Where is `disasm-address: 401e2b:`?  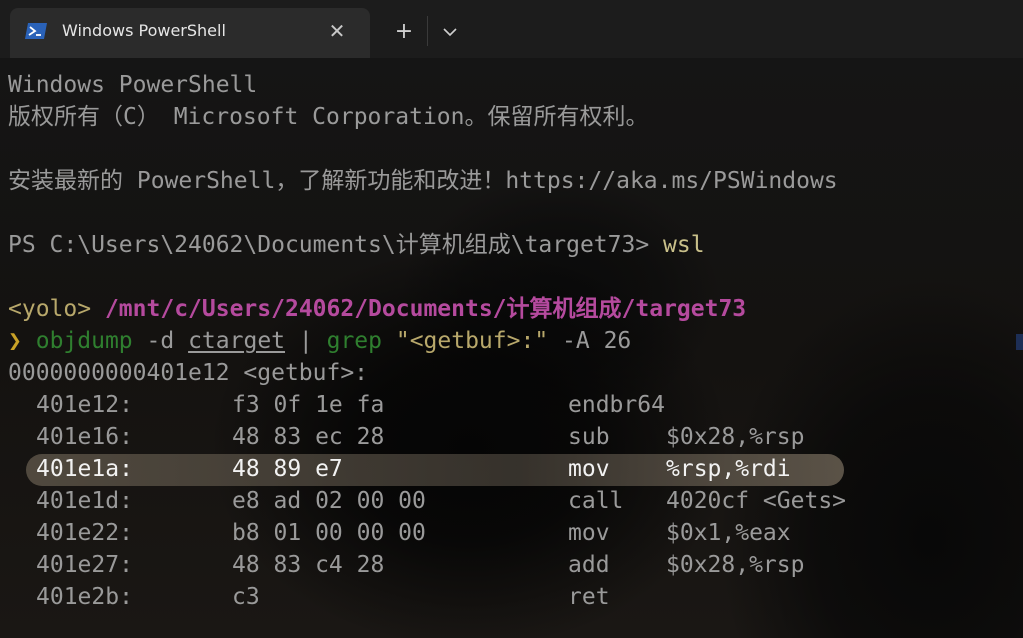
disasm-address: 401e2b: is located at coordinates (84, 597).